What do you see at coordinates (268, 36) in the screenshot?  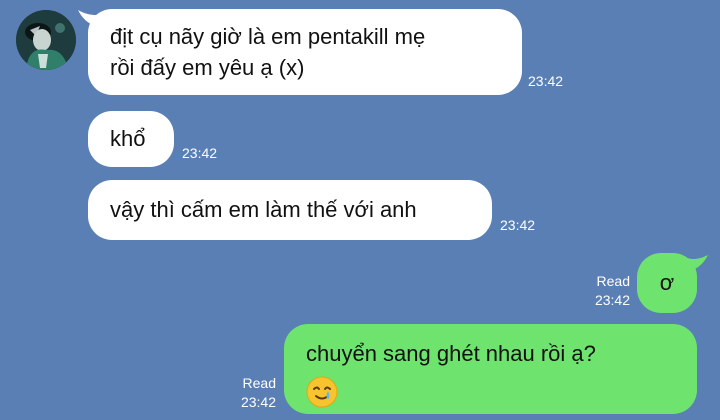 I see `message-text-line: địt cụ nãy giờ là em pentakill mẹ` at bounding box center [268, 36].